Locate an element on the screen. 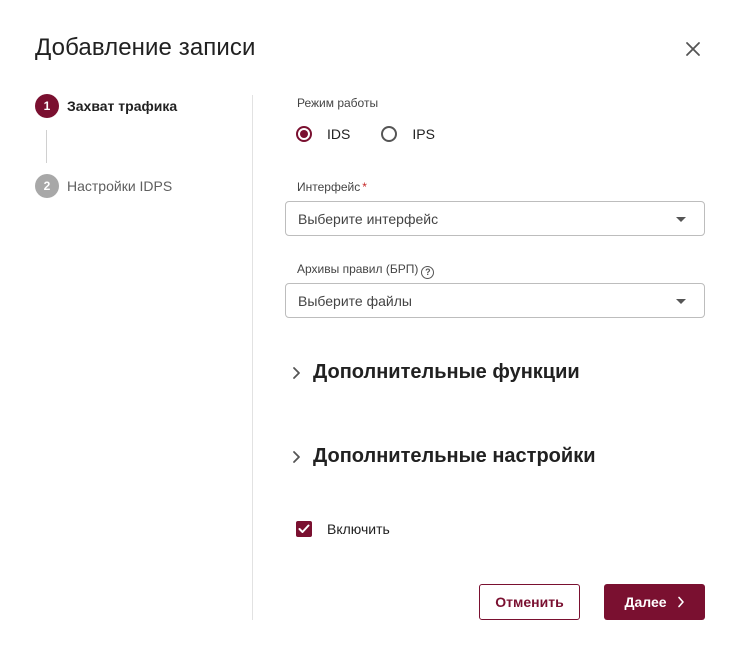  step-idps-settings: 2 Настройки IDPS is located at coordinates (103, 186).